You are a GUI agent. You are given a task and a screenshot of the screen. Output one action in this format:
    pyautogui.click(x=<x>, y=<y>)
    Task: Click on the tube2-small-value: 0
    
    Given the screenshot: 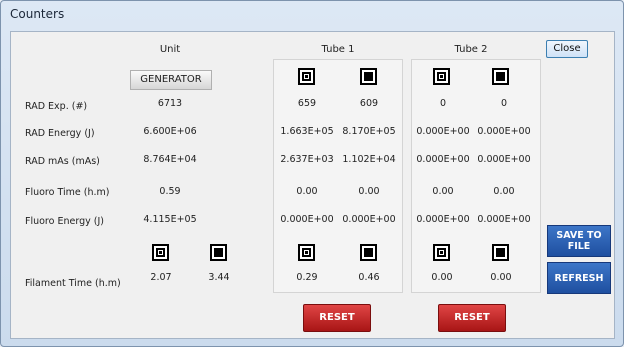 What is the action you would take?
    pyautogui.click(x=504, y=103)
    